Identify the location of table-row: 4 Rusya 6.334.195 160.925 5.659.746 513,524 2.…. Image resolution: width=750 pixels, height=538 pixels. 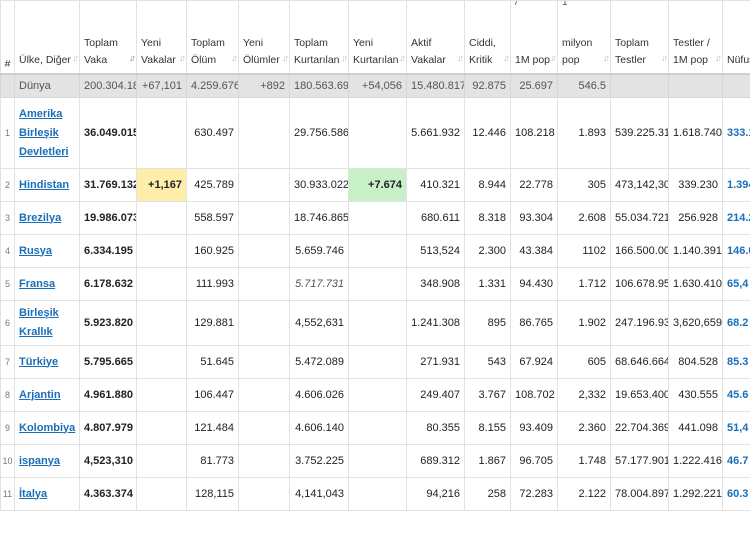
(375, 251).